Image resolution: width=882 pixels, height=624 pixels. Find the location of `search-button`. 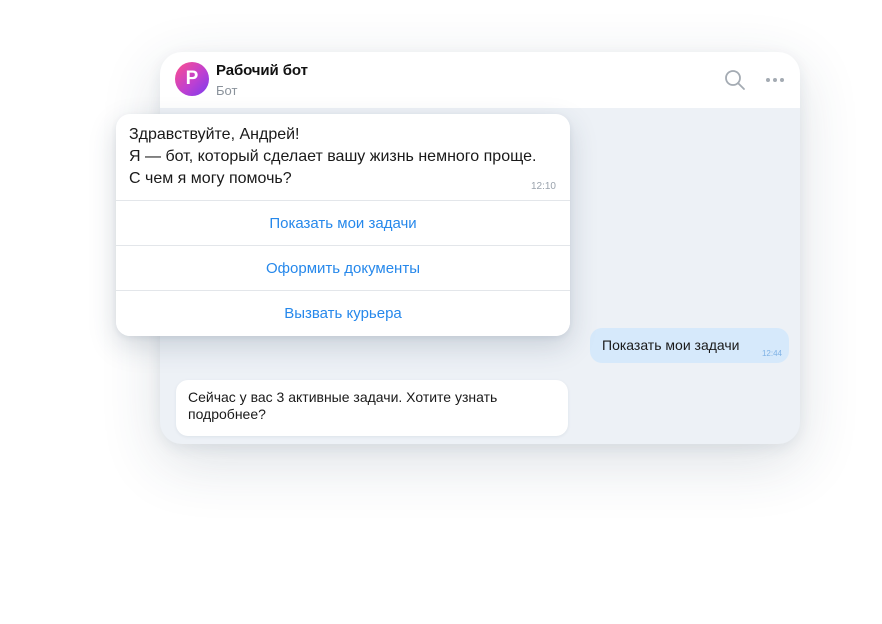

search-button is located at coordinates (735, 80).